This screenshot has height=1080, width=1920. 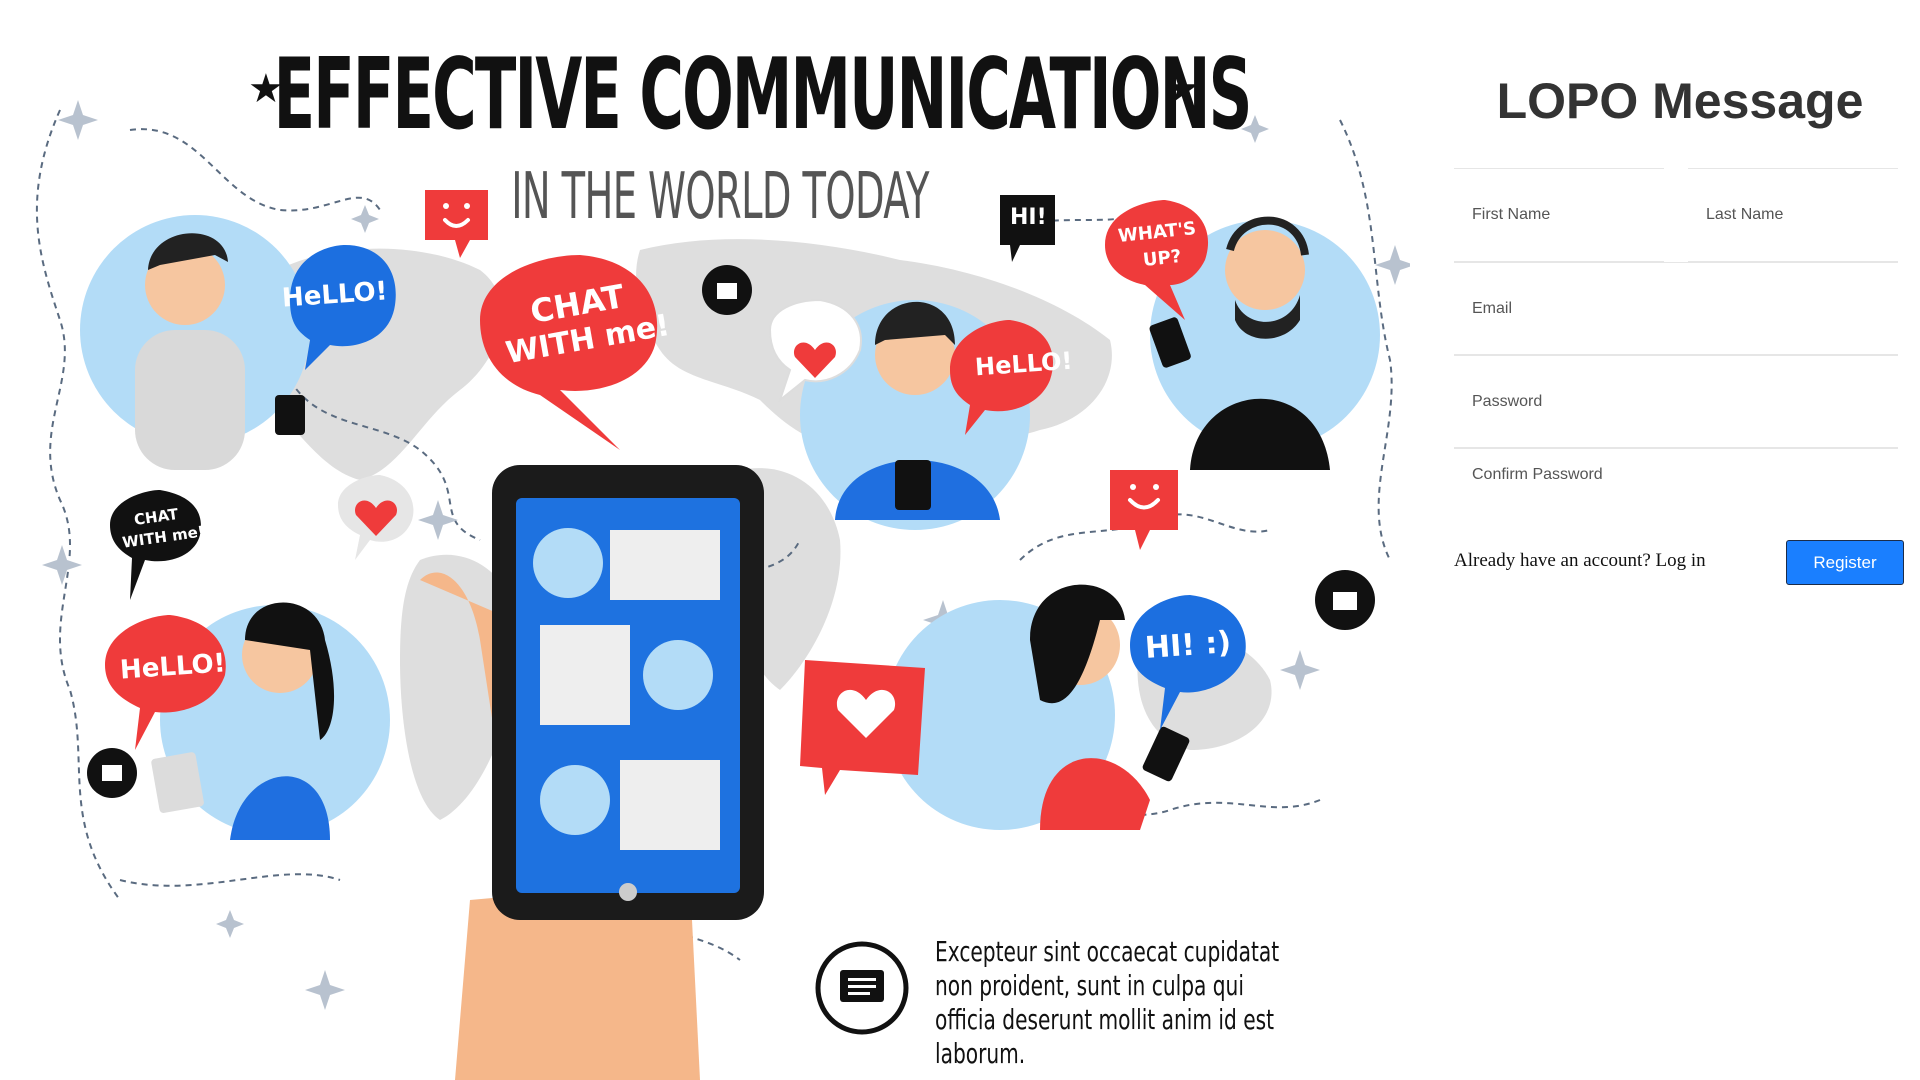 I want to click on first-name-input, so click(x=1559, y=215).